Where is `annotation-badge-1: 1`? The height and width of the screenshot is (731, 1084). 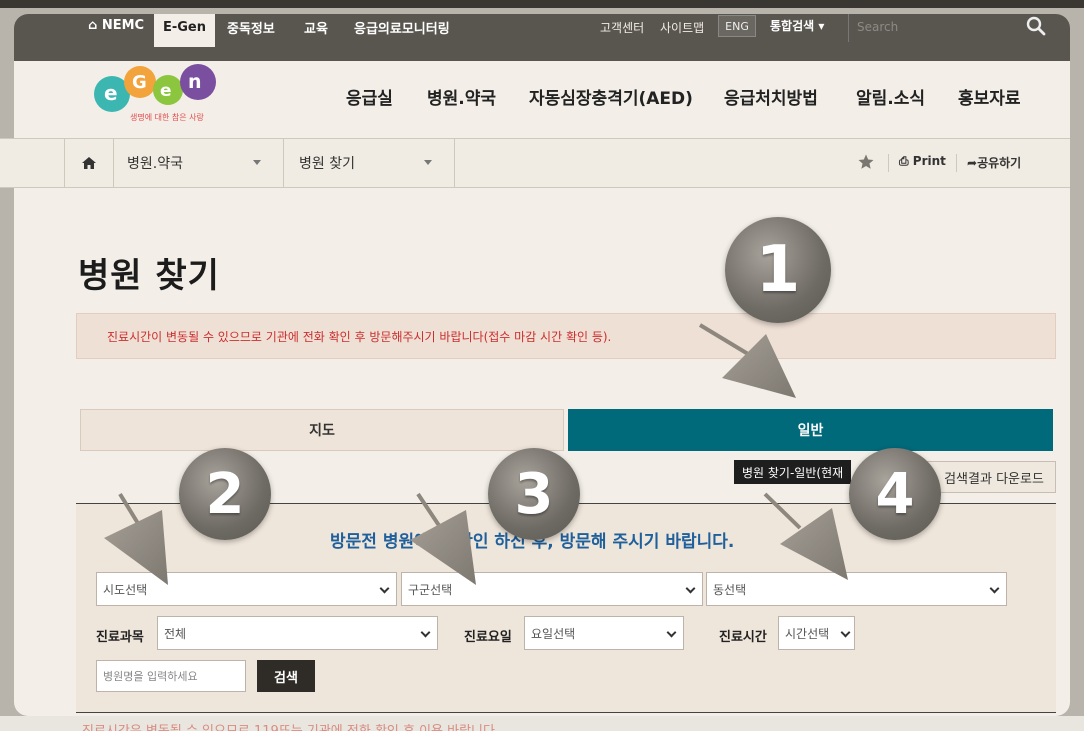
annotation-badge-1: 1 is located at coordinates (778, 270).